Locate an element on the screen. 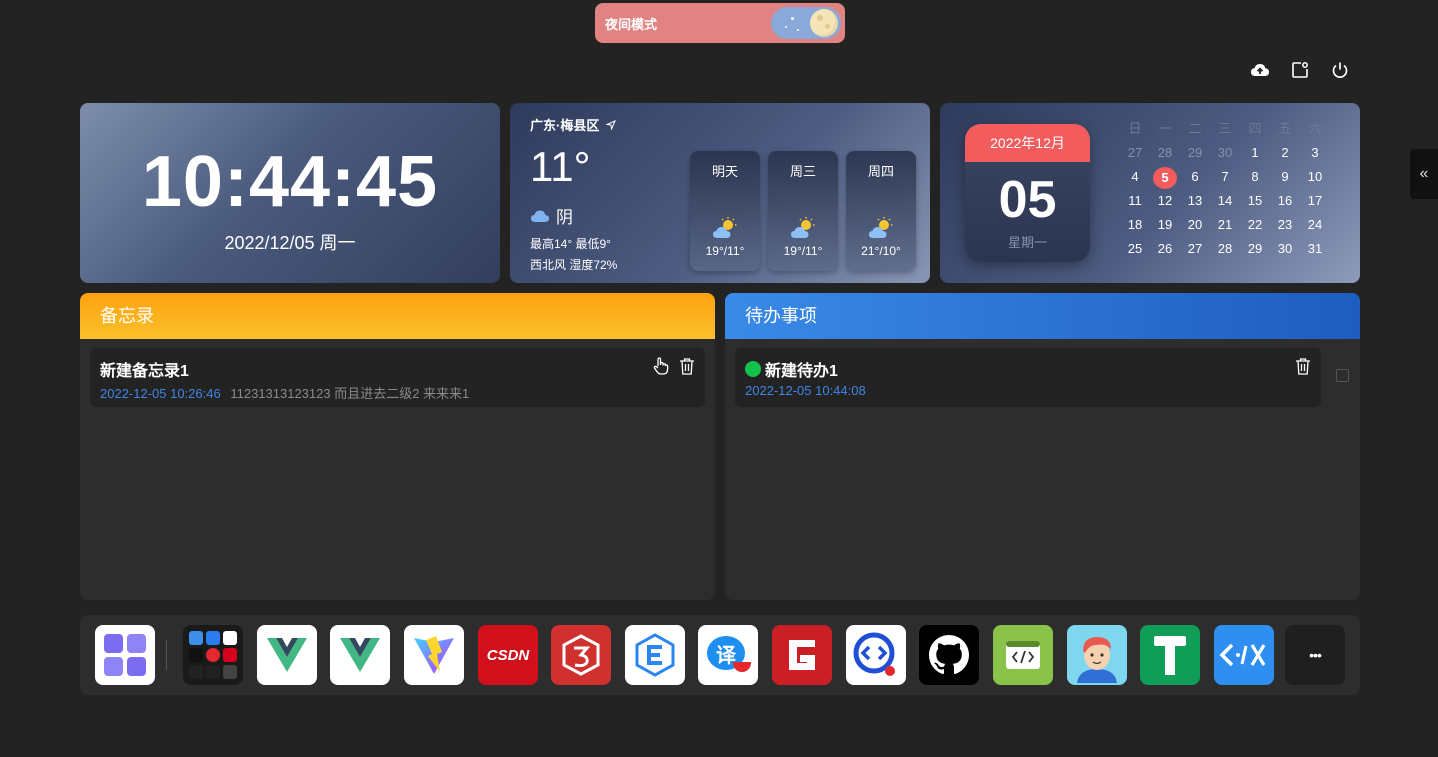  memo-content: 11231313123123 而且进去二级2 来来来1 is located at coordinates (350, 393).